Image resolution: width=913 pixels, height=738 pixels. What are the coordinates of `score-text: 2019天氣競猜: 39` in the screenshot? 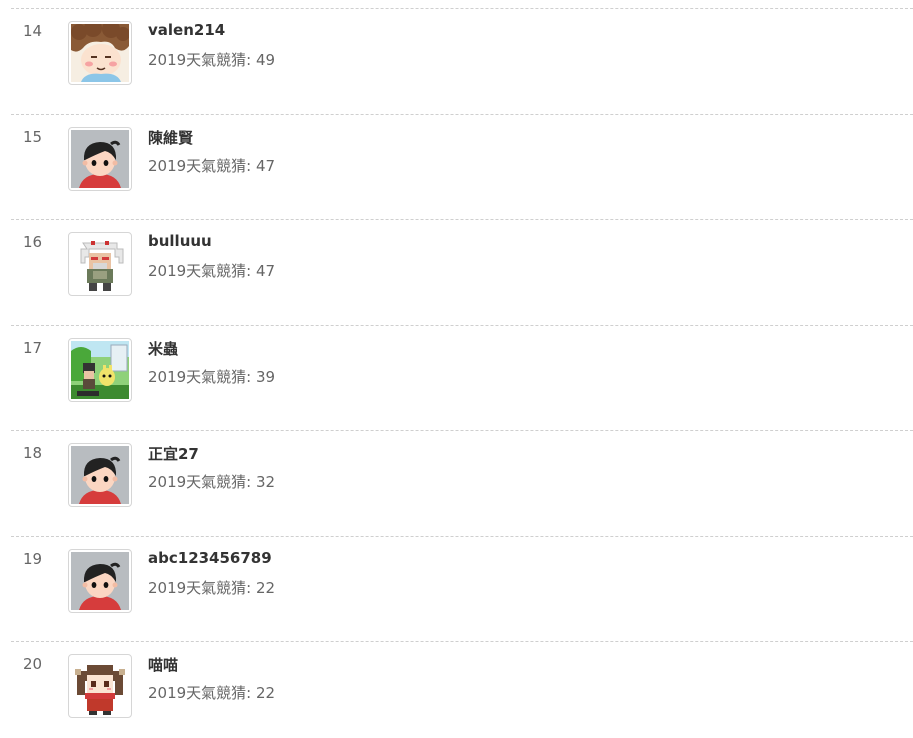 It's located at (212, 377).